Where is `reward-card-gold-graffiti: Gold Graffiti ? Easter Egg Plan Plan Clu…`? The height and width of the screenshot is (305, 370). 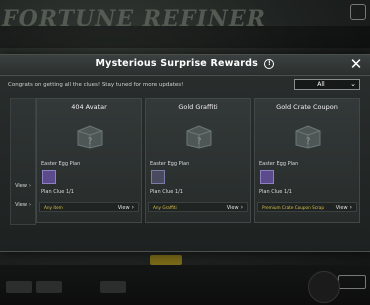 reward-card-gold-graffiti: Gold Graffiti ? Easter Egg Plan Plan Clu… is located at coordinates (198, 160).